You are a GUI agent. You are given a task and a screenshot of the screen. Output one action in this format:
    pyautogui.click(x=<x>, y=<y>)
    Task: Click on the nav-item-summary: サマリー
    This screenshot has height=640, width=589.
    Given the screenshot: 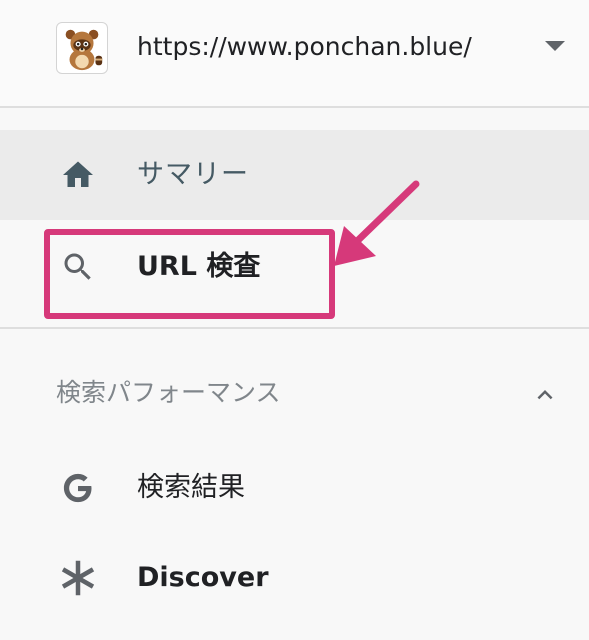 What is the action you would take?
    pyautogui.click(x=294, y=175)
    